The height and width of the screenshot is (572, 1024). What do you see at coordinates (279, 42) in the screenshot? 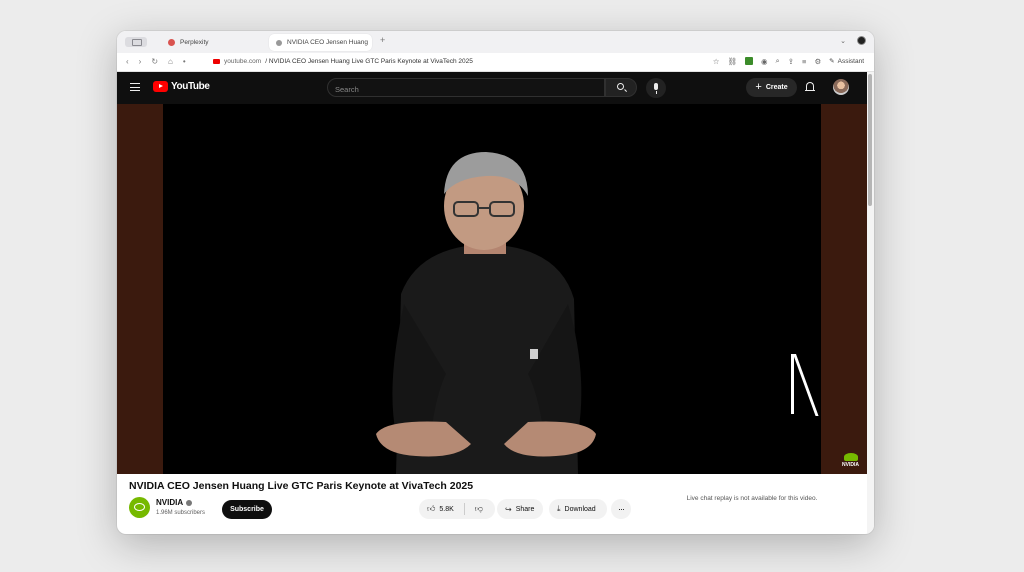
I see `tab-favicon-icon` at bounding box center [279, 42].